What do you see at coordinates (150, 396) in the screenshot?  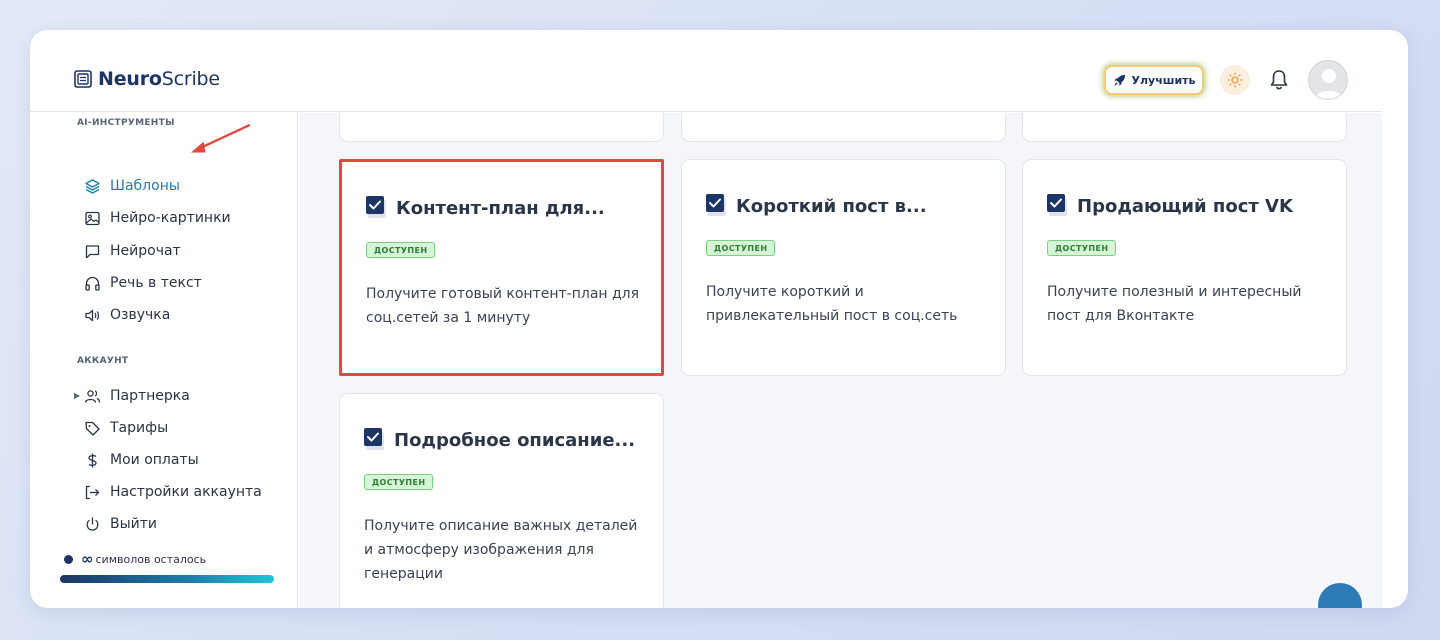 I see `sidebar-item-label: Партнерка` at bounding box center [150, 396].